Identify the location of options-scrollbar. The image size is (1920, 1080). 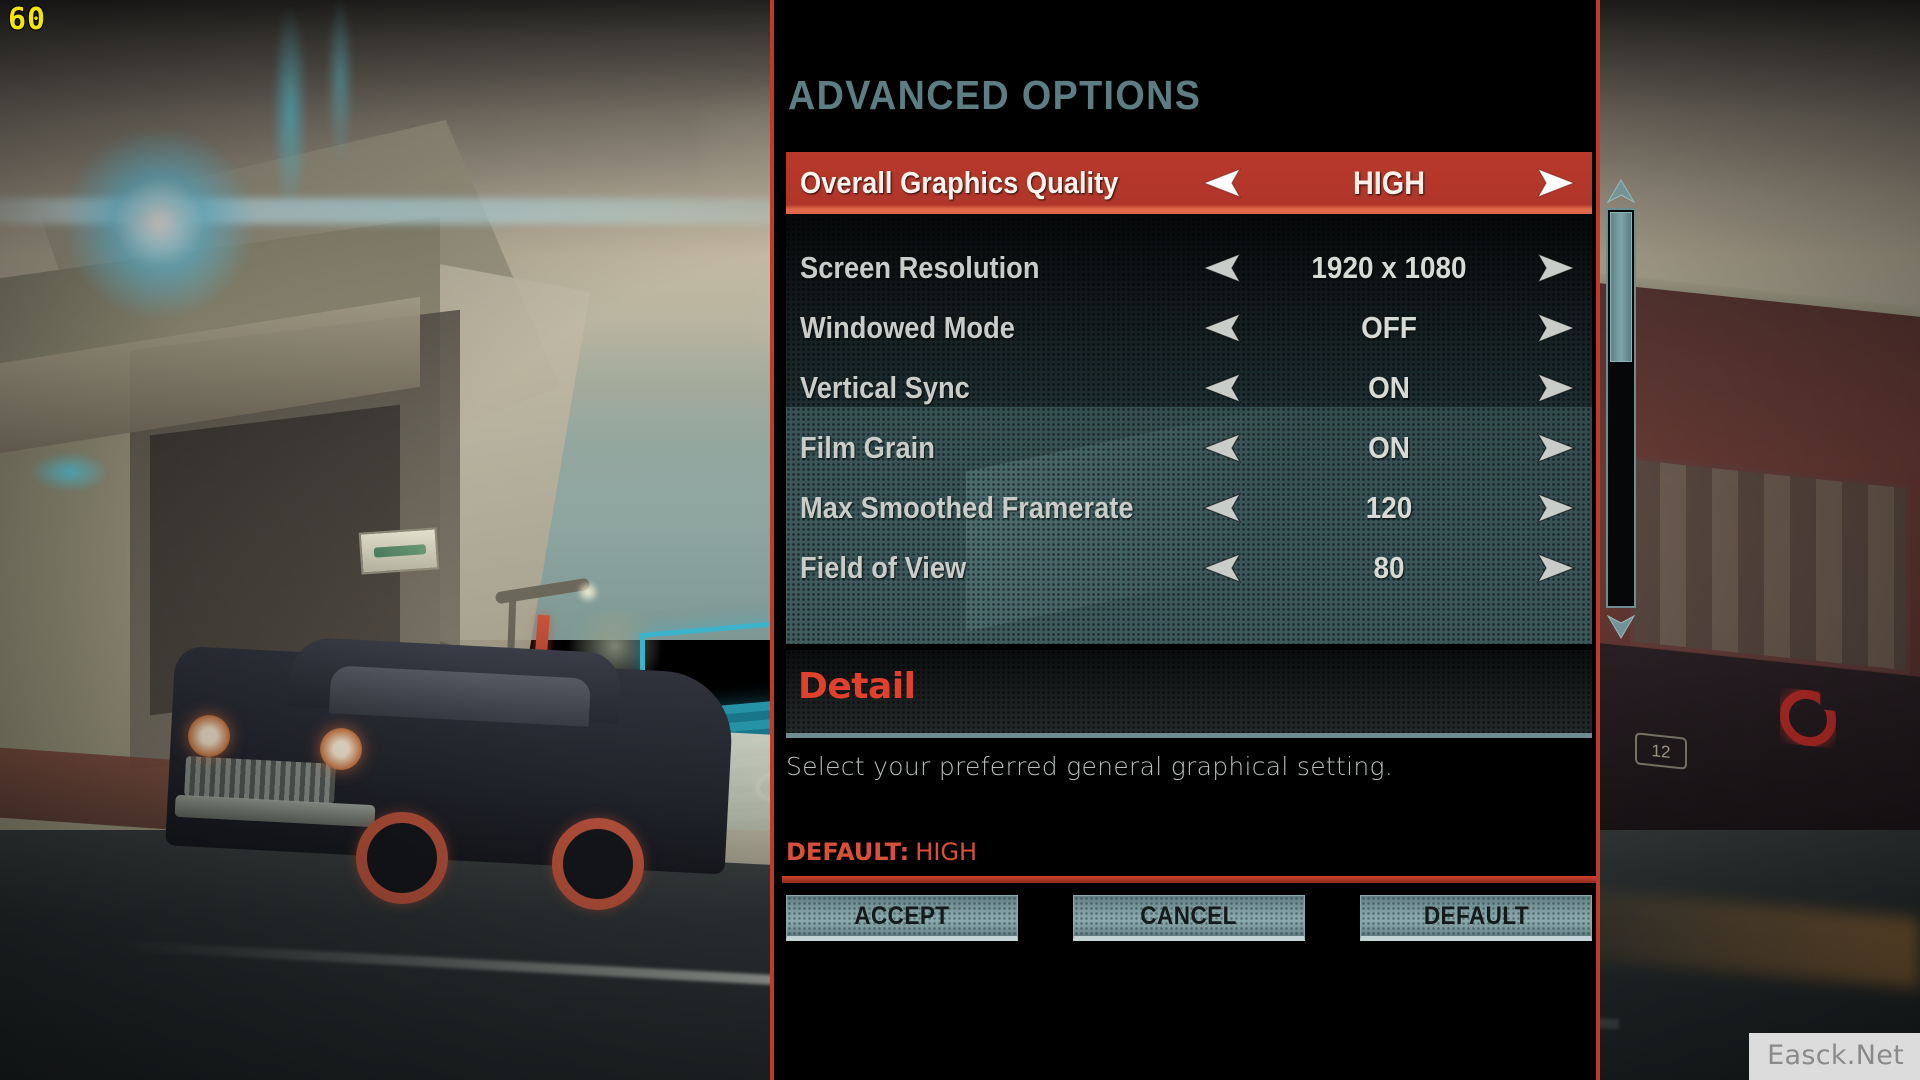
(1621, 409).